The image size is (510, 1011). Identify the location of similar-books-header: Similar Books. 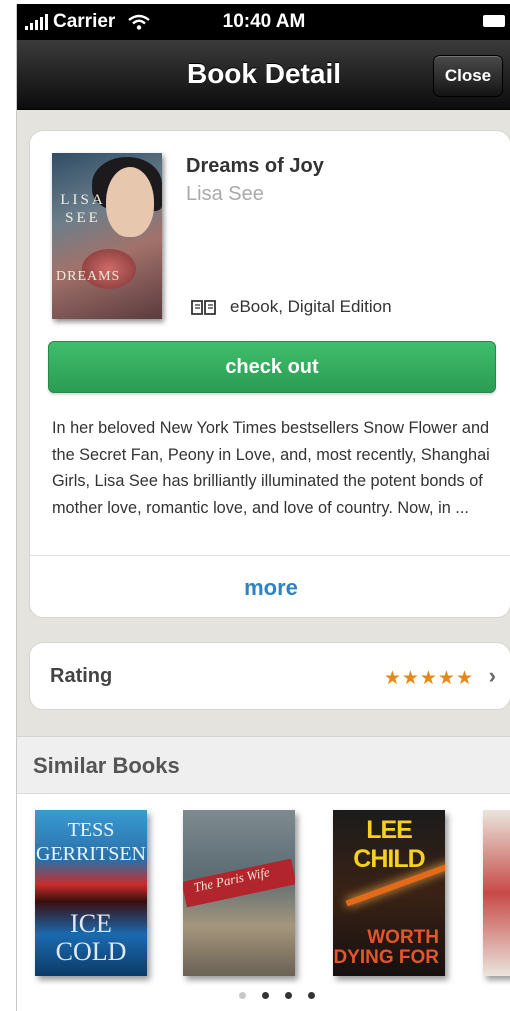
(263, 765).